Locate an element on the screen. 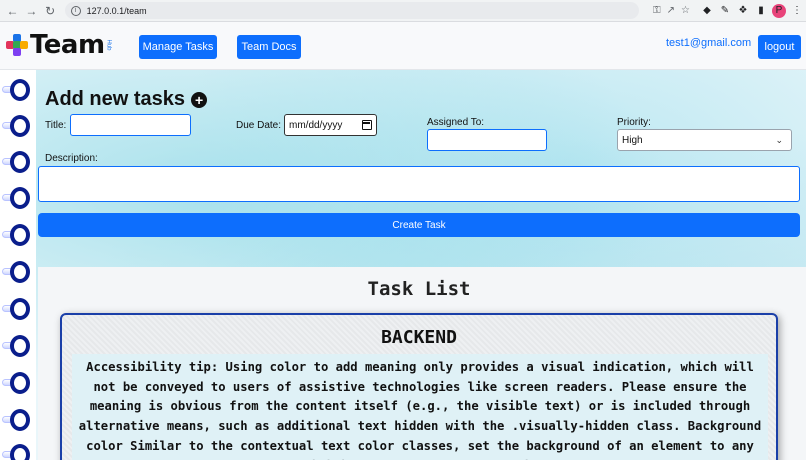 This screenshot has width=806, height=460. due-date-label: Due Date: is located at coordinates (259, 125).